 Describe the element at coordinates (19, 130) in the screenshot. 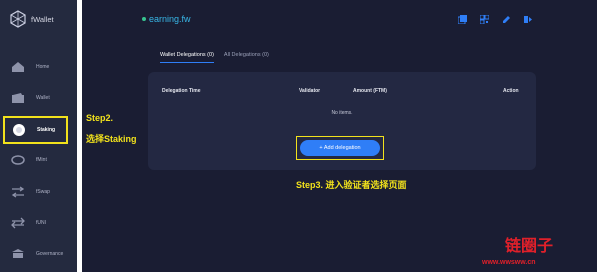

I see `staking-icon` at that location.